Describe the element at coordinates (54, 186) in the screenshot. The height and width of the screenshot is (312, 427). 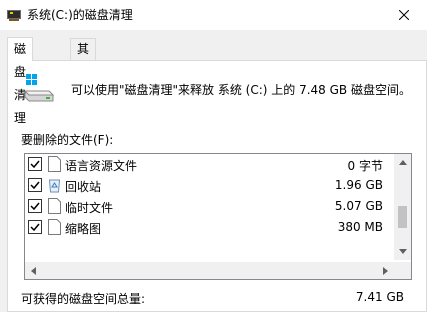
I see `recycle-bin-icon` at that location.